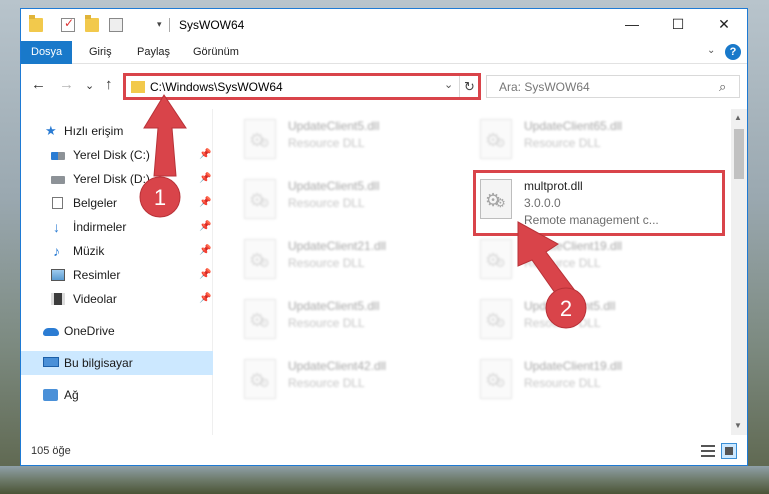  Describe the element at coordinates (68, 24) in the screenshot. I see `properties-check-icon` at that location.